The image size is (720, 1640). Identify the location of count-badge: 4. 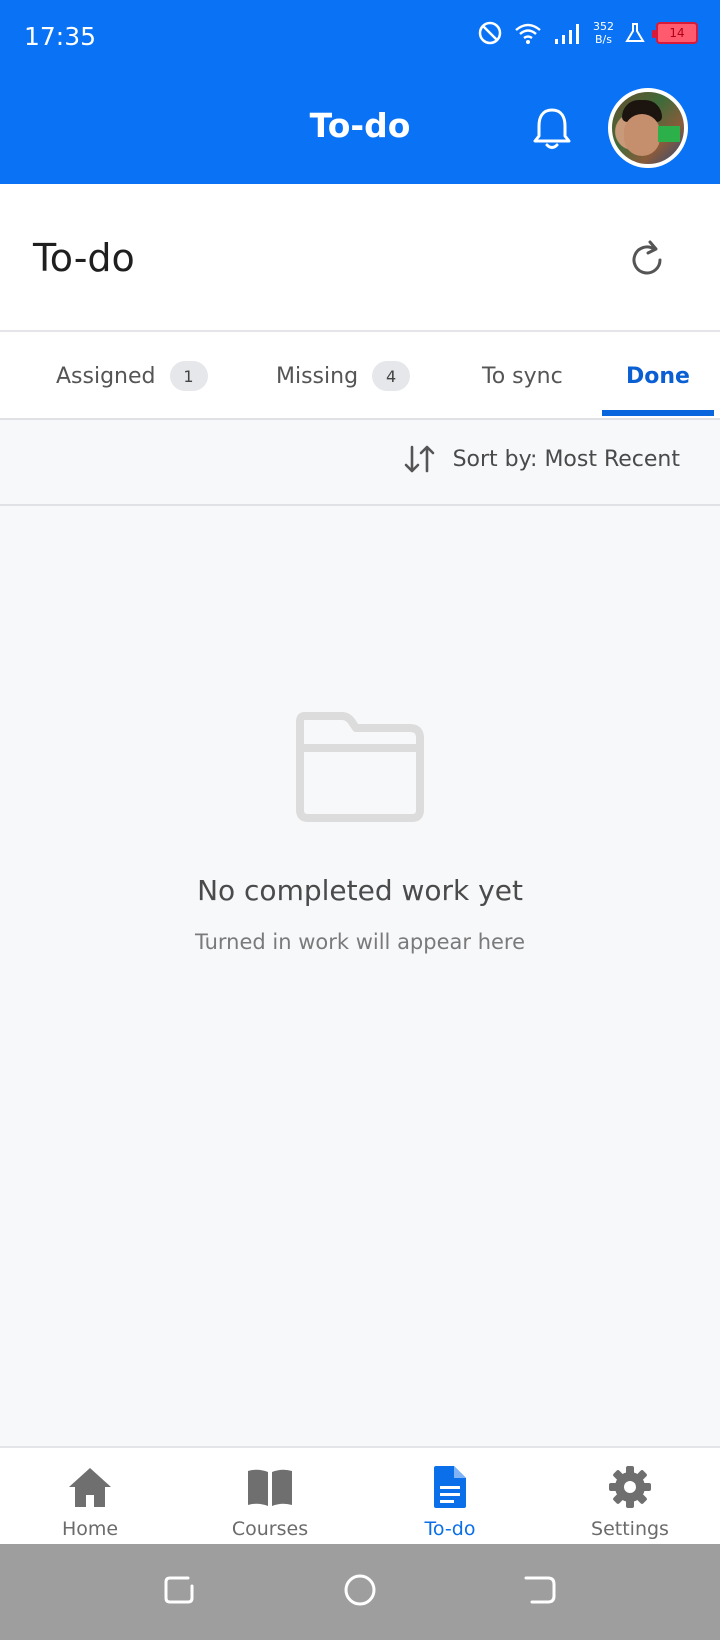
(391, 376).